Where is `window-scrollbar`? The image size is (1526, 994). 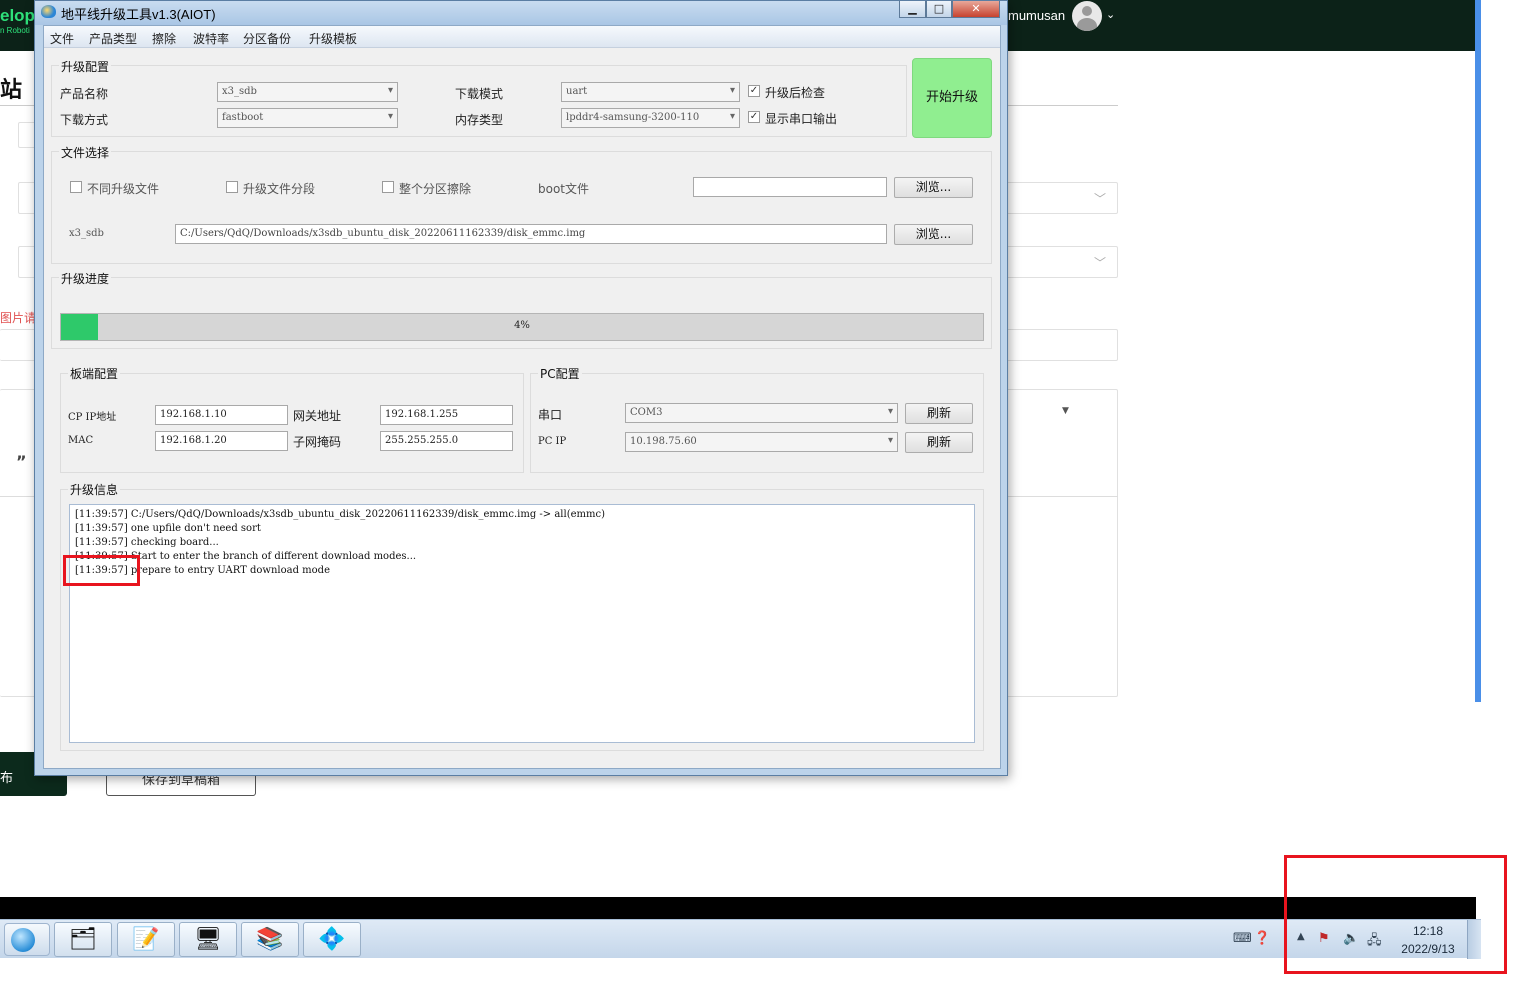 window-scrollbar is located at coordinates (997, 274).